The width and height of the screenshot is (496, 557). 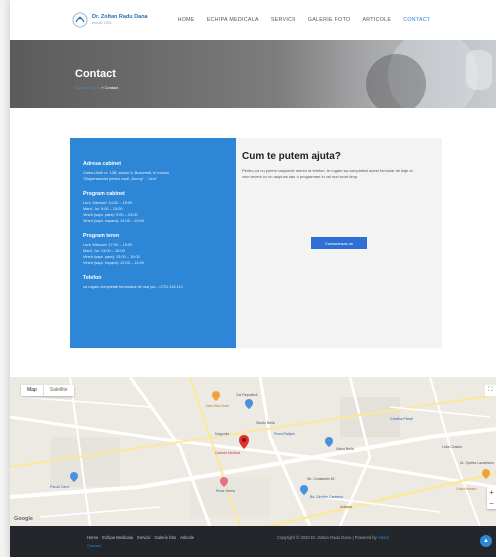 I want to click on map-label: Rosa Vanea, so click(x=226, y=491).